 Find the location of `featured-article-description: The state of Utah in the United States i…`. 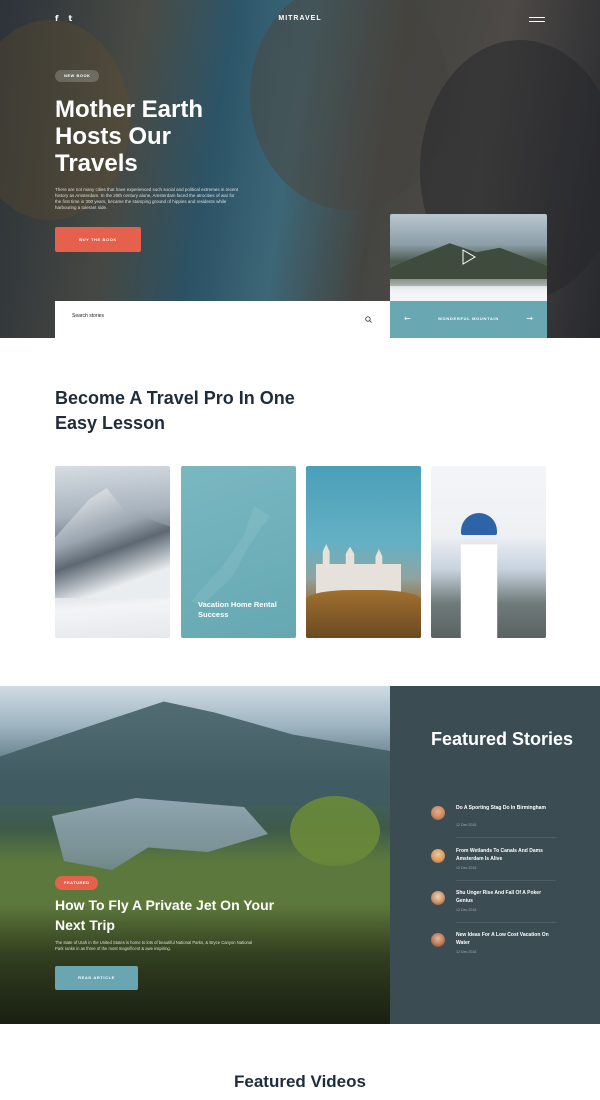

featured-article-description: The state of Utah in the United States i… is located at coordinates (154, 945).